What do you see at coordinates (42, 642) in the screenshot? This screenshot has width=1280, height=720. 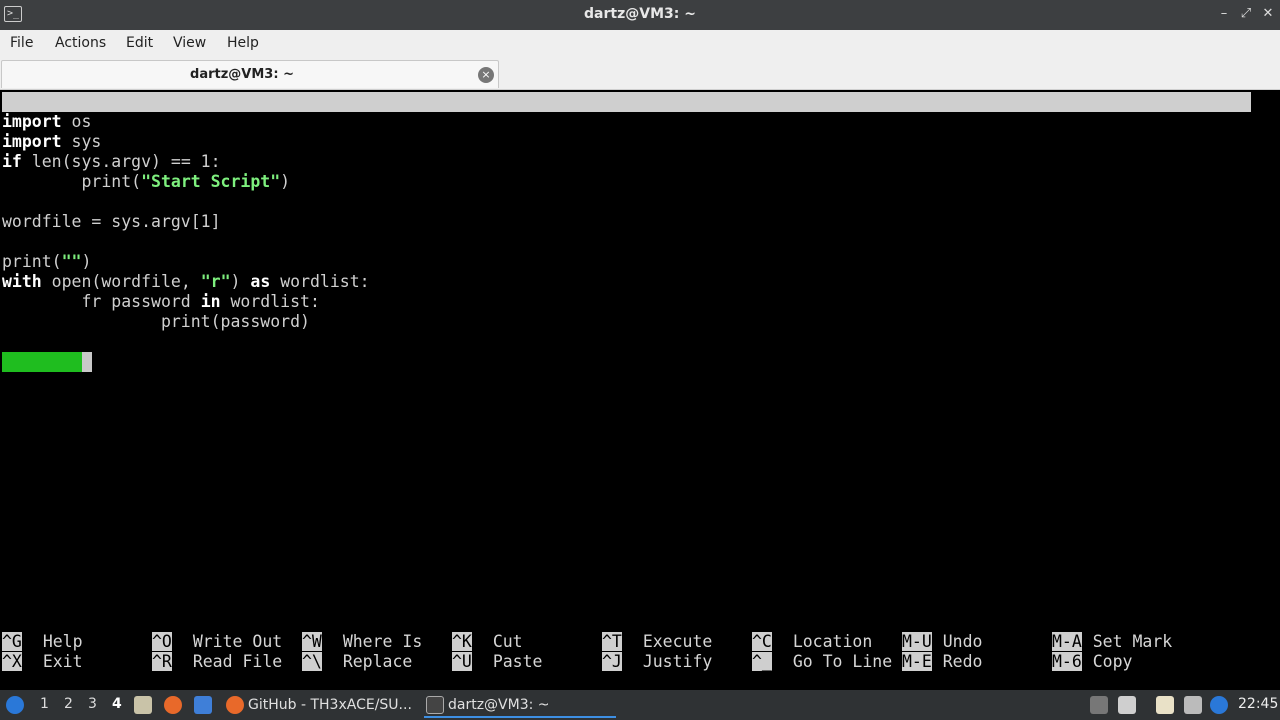 I see `shortcut-help: ^G Help` at bounding box center [42, 642].